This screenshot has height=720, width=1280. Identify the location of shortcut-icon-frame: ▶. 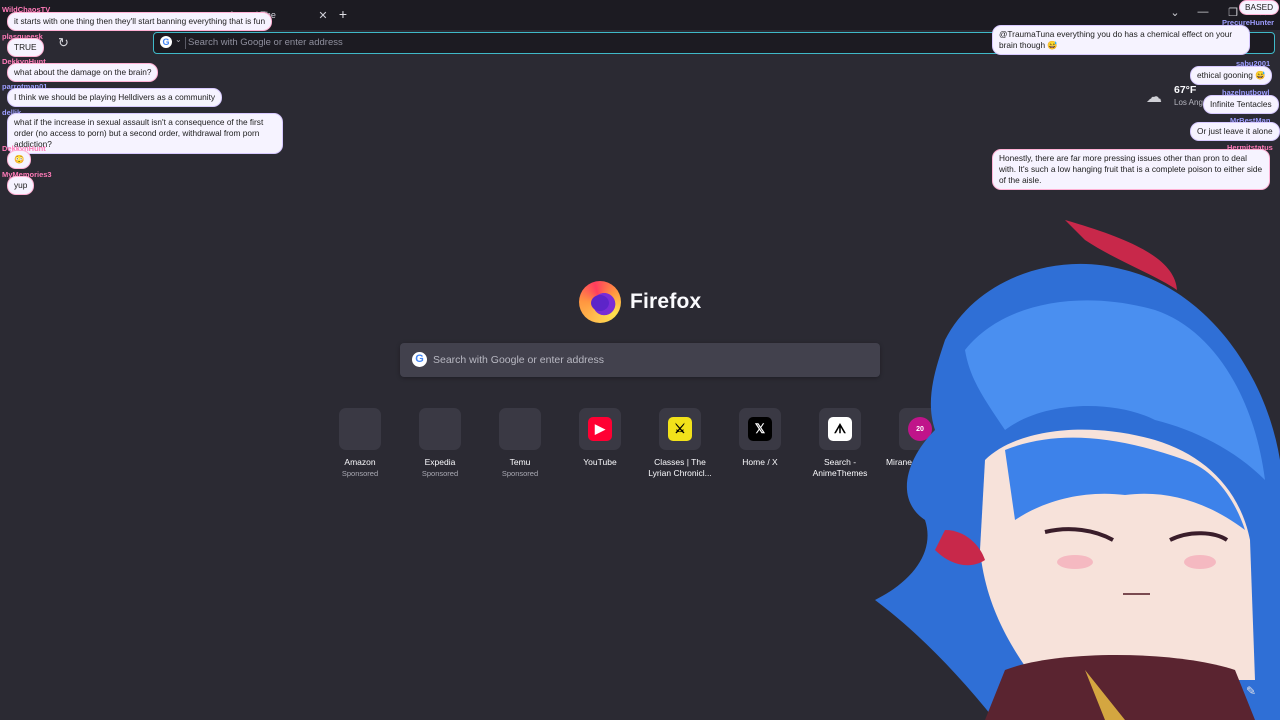
(600, 429).